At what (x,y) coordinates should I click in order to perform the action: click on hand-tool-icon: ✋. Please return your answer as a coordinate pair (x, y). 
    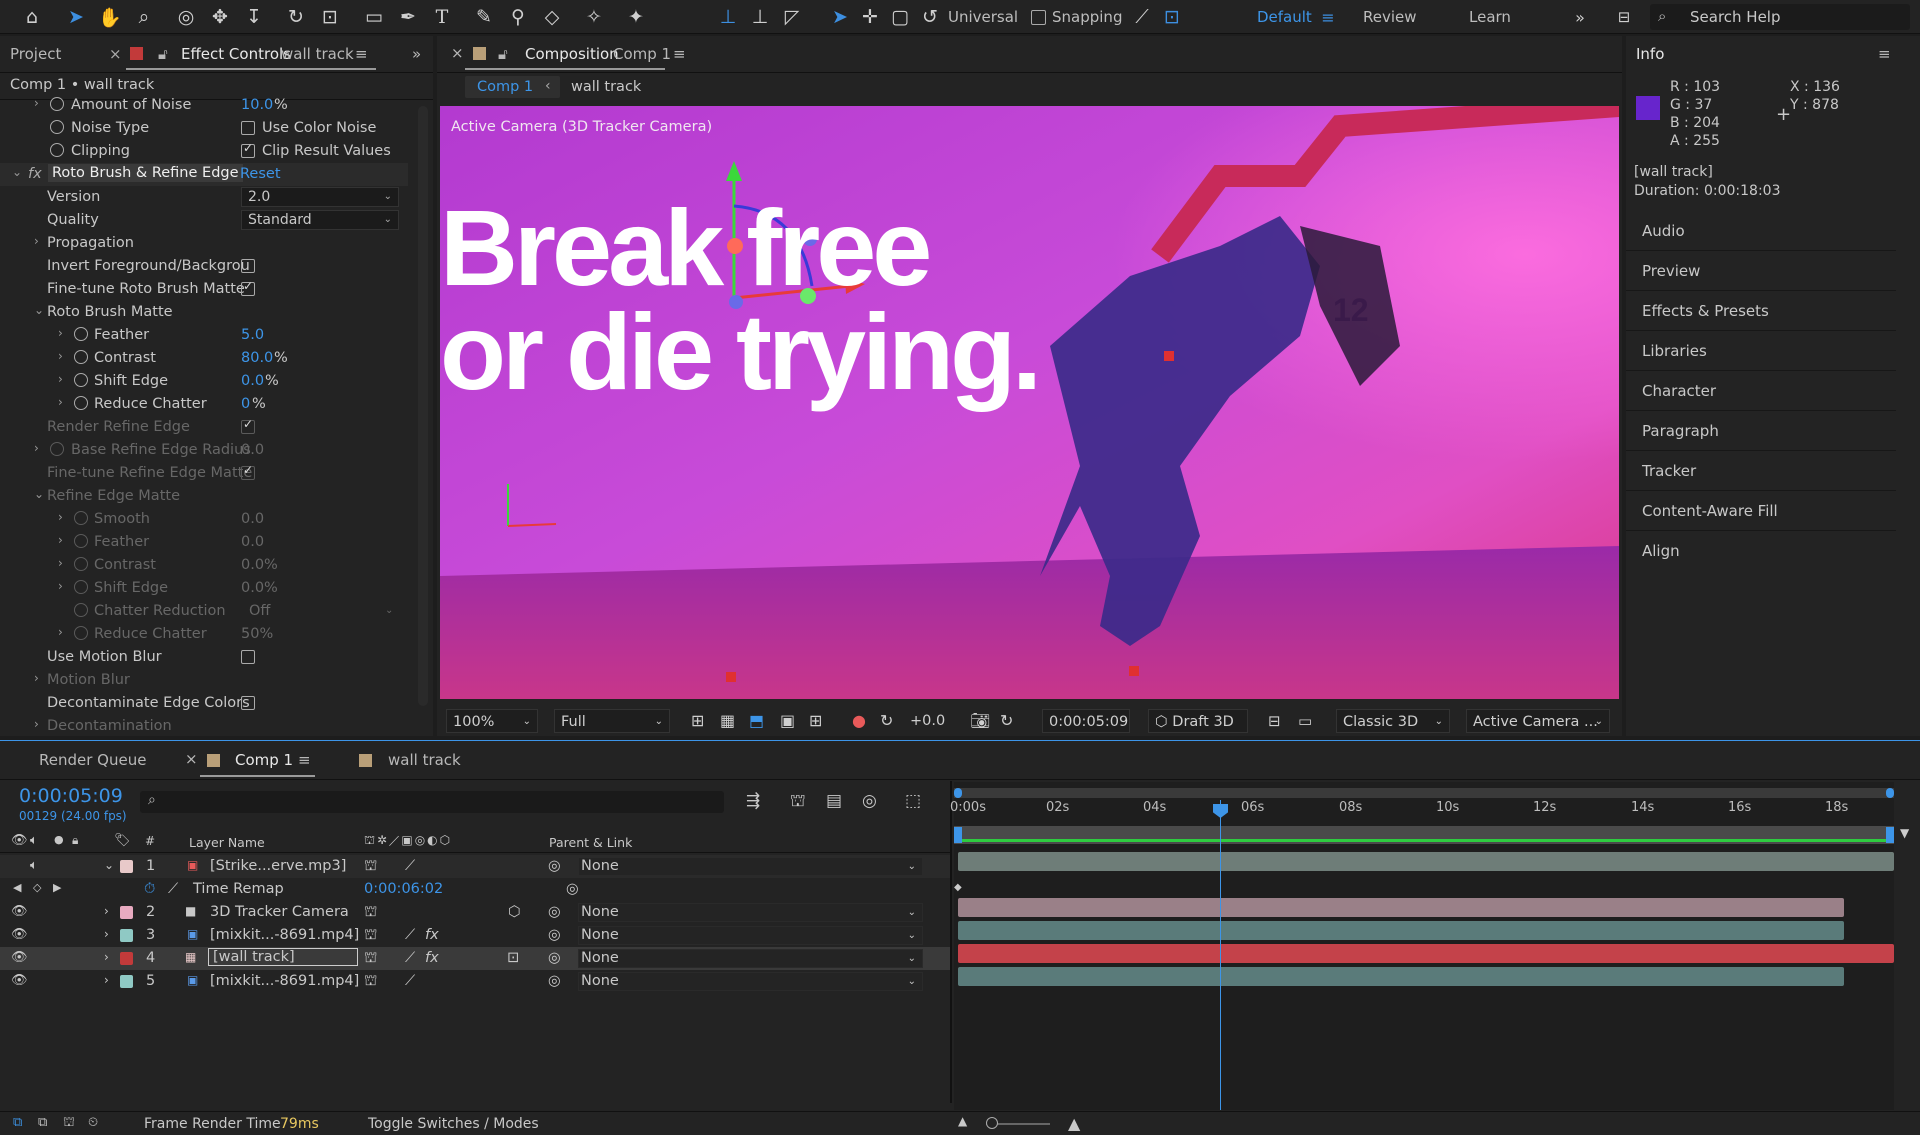
    Looking at the image, I should click on (110, 17).